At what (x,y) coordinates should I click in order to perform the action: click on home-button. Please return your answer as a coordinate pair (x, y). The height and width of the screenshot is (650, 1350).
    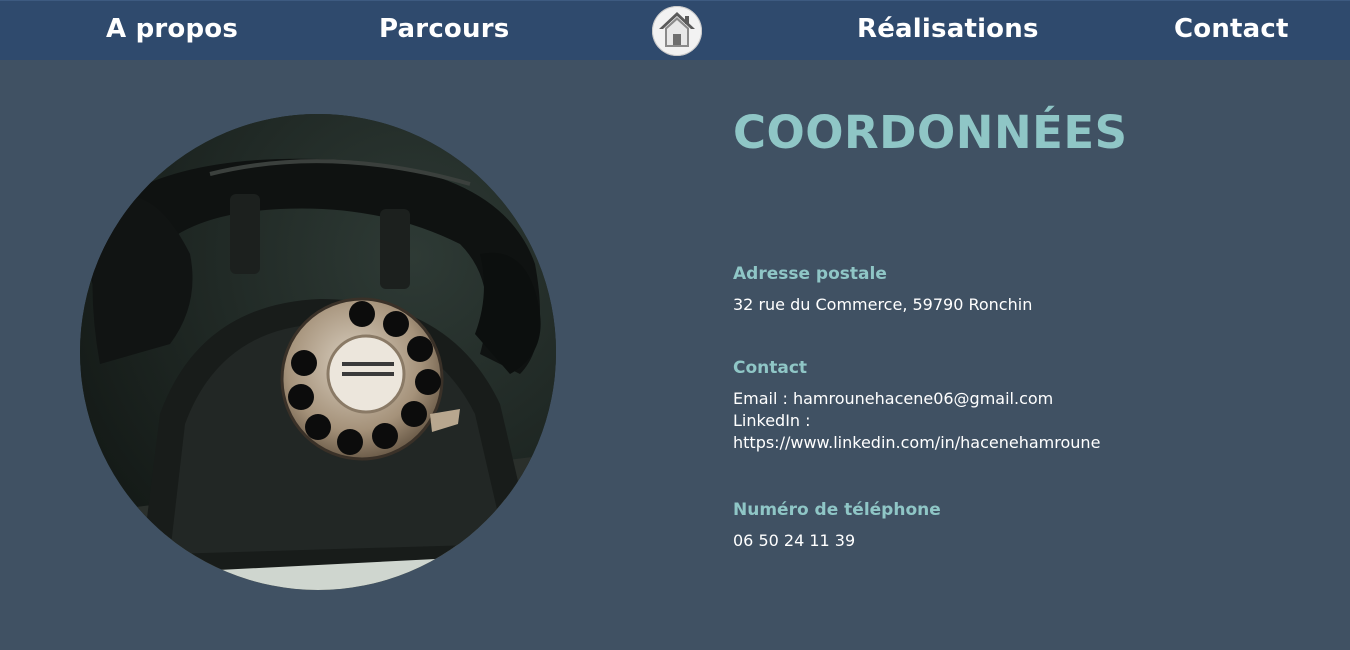
    Looking at the image, I should click on (677, 31).